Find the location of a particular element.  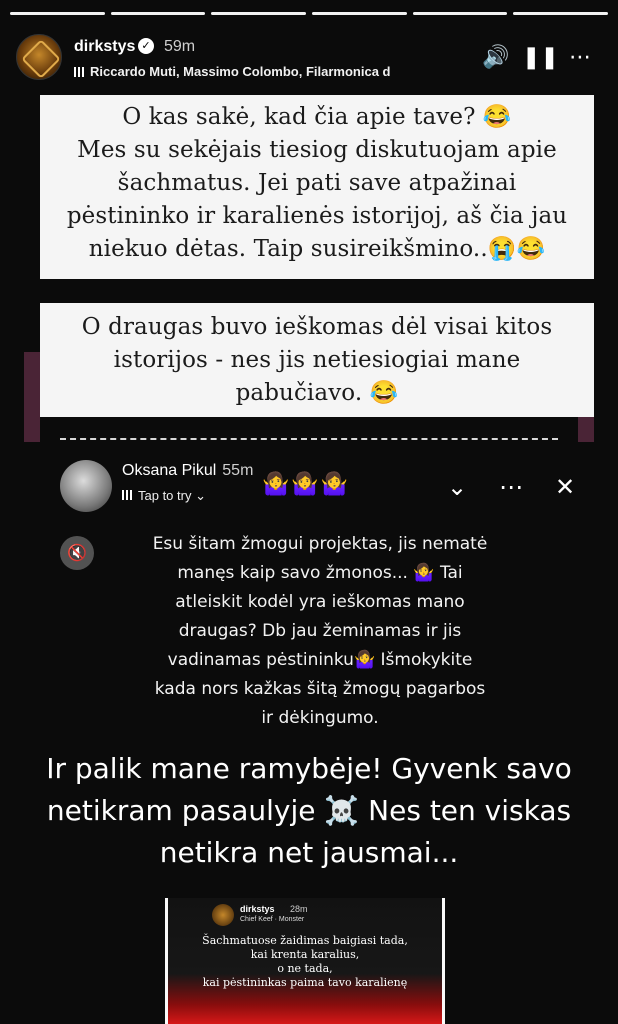

thumb-username: dirkstys is located at coordinates (257, 909).